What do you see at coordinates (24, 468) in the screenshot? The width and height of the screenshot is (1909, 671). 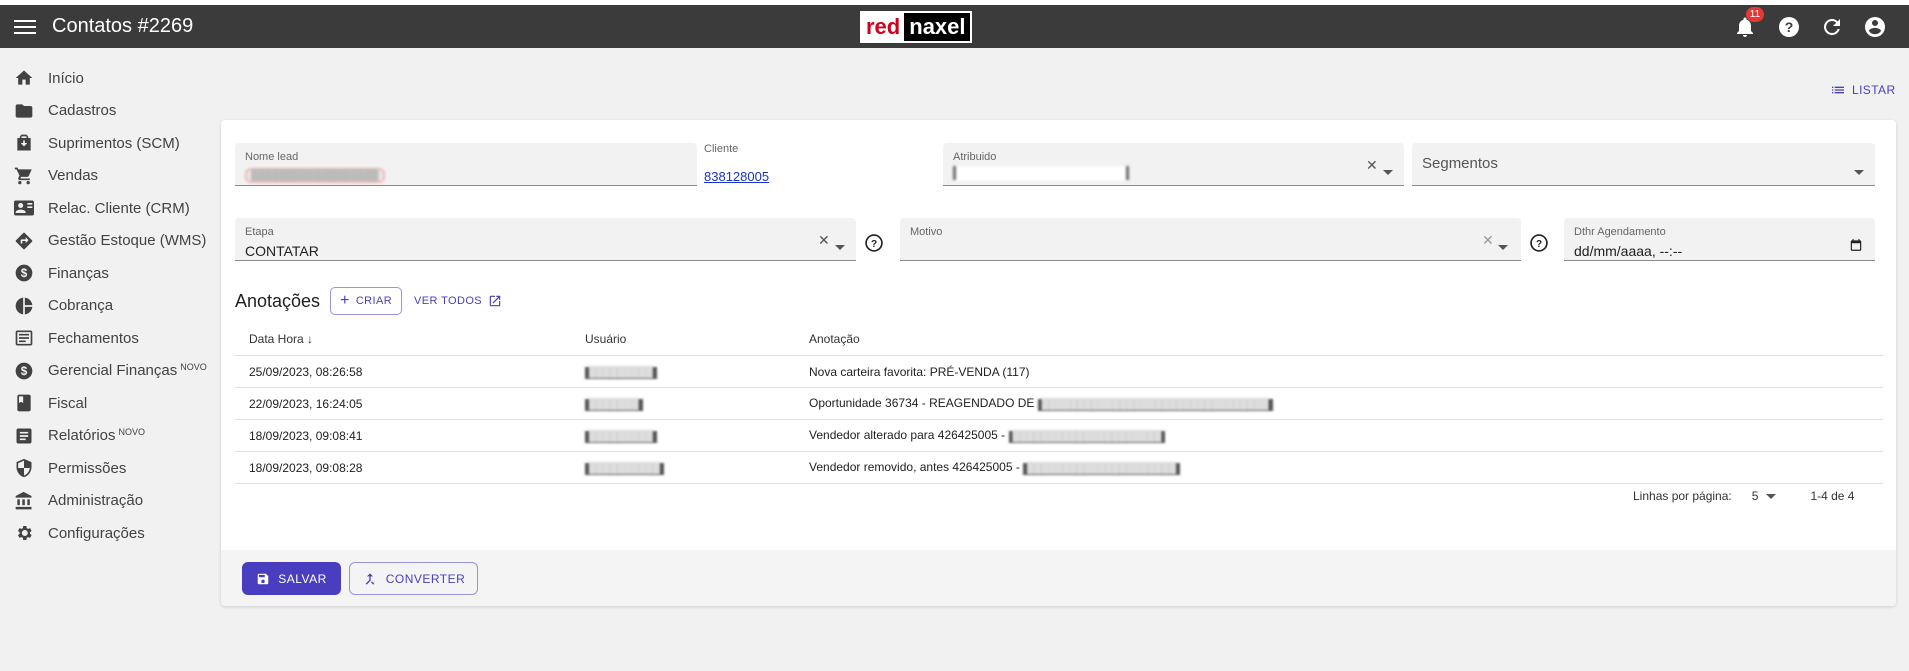 I see `shield-icon` at bounding box center [24, 468].